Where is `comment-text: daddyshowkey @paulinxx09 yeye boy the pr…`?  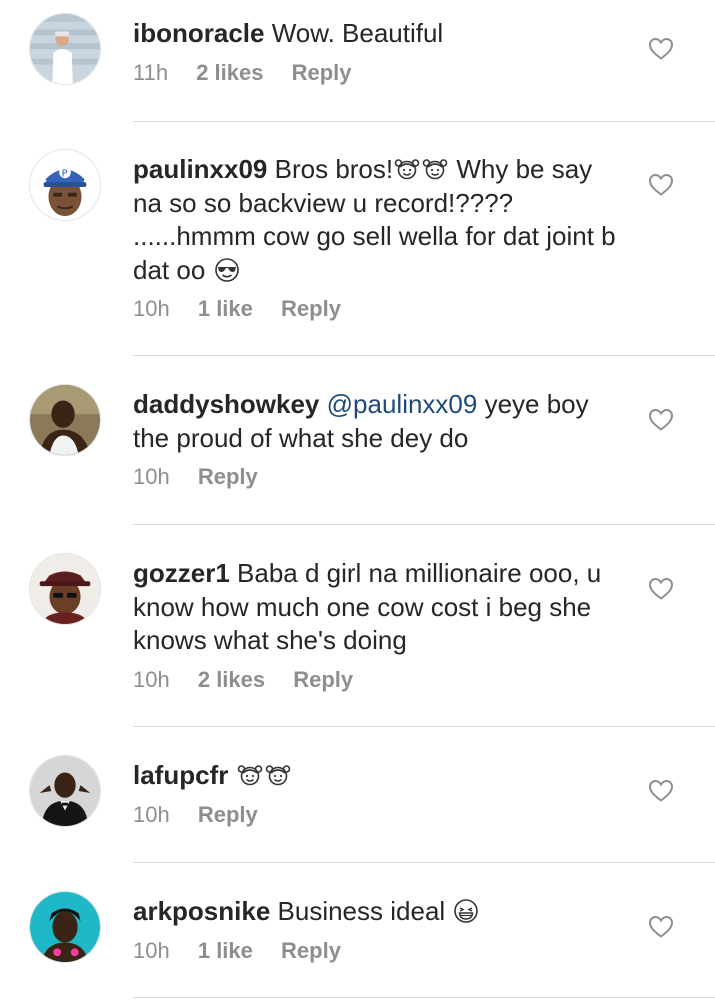
comment-text: daddyshowkey @paulinxx09 yeye boy the pr… is located at coordinates (361, 421).